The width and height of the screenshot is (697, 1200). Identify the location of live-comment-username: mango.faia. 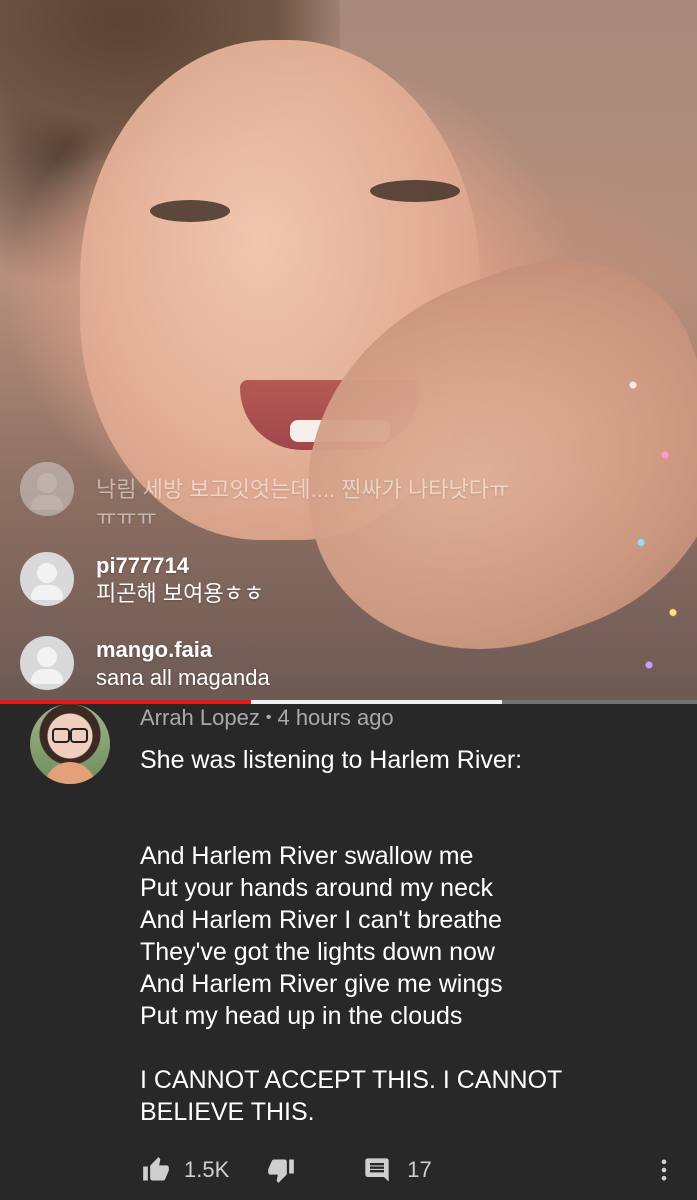
(154, 649).